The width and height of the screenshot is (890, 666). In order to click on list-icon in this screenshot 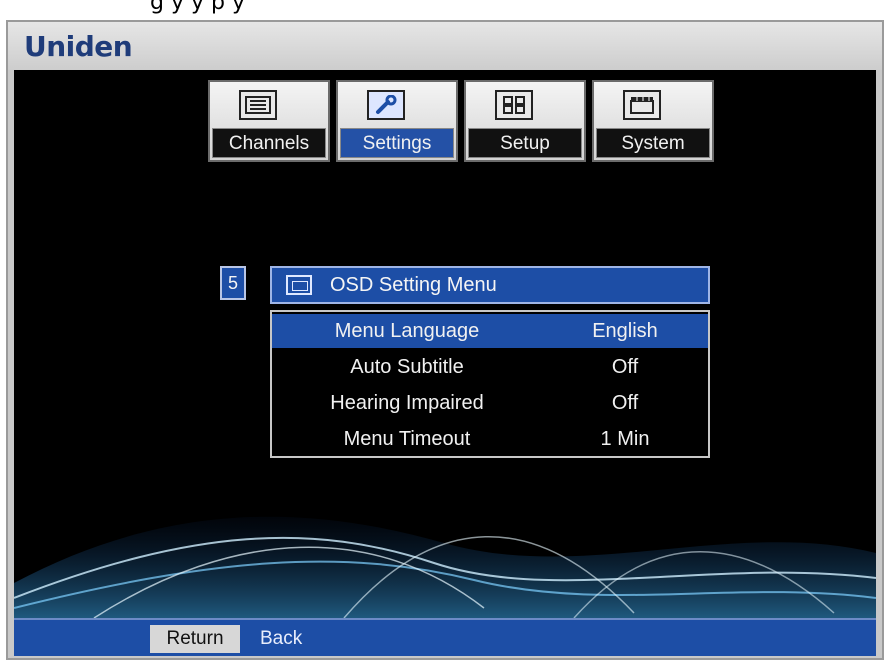, I will do `click(258, 105)`.